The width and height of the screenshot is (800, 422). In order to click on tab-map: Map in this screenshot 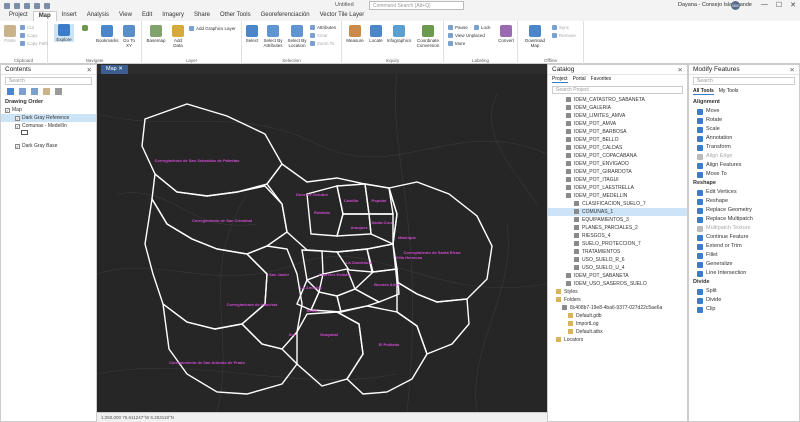, I will do `click(44, 16)`.